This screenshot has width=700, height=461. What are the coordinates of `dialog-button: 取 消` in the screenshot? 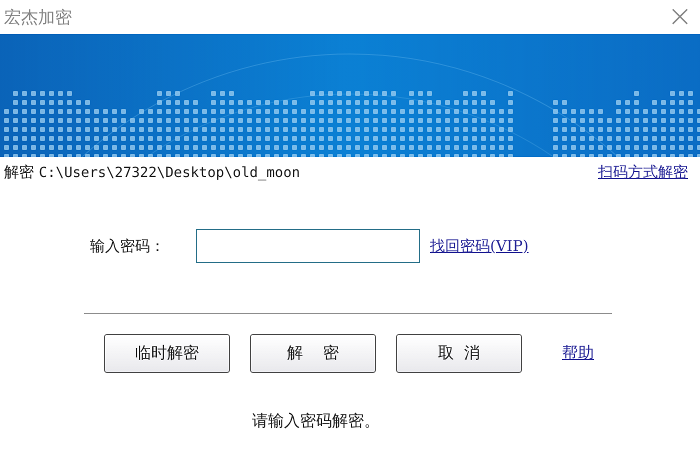 It's located at (459, 353).